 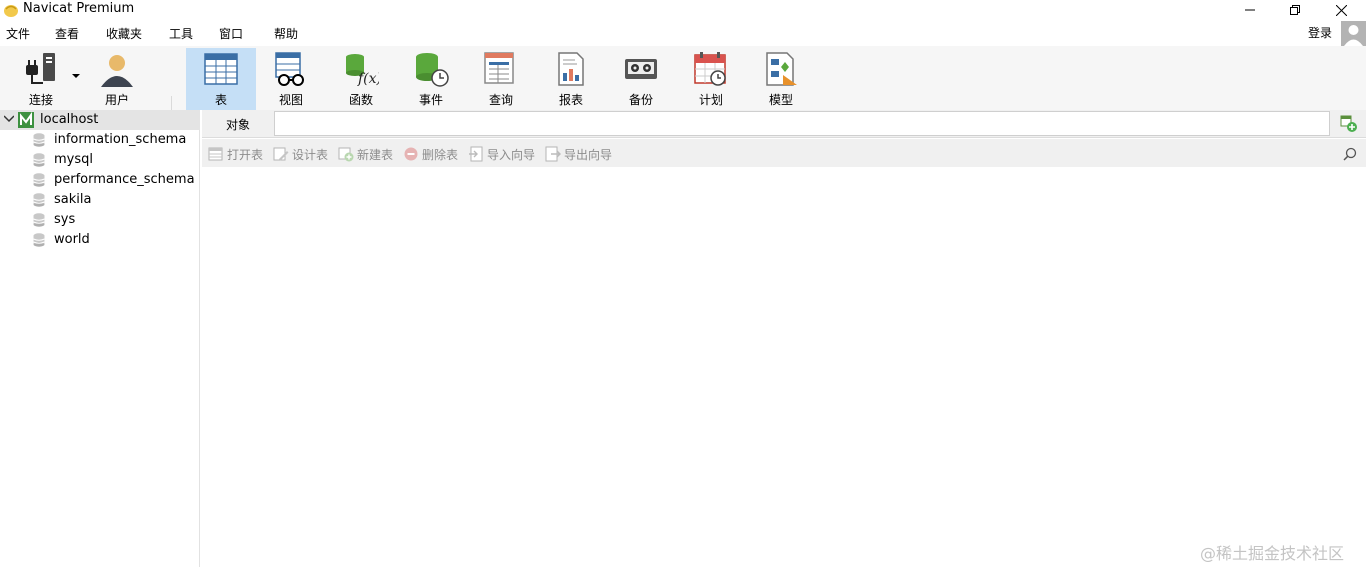 What do you see at coordinates (100, 240) in the screenshot?
I see `database-item: world` at bounding box center [100, 240].